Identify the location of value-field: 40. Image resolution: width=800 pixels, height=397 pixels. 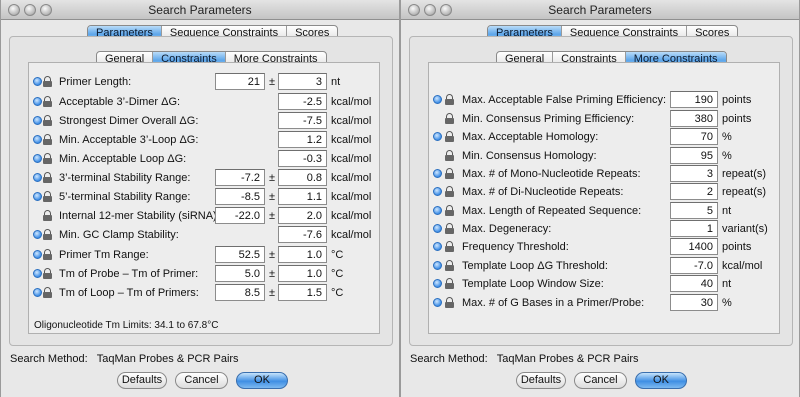
(694, 283).